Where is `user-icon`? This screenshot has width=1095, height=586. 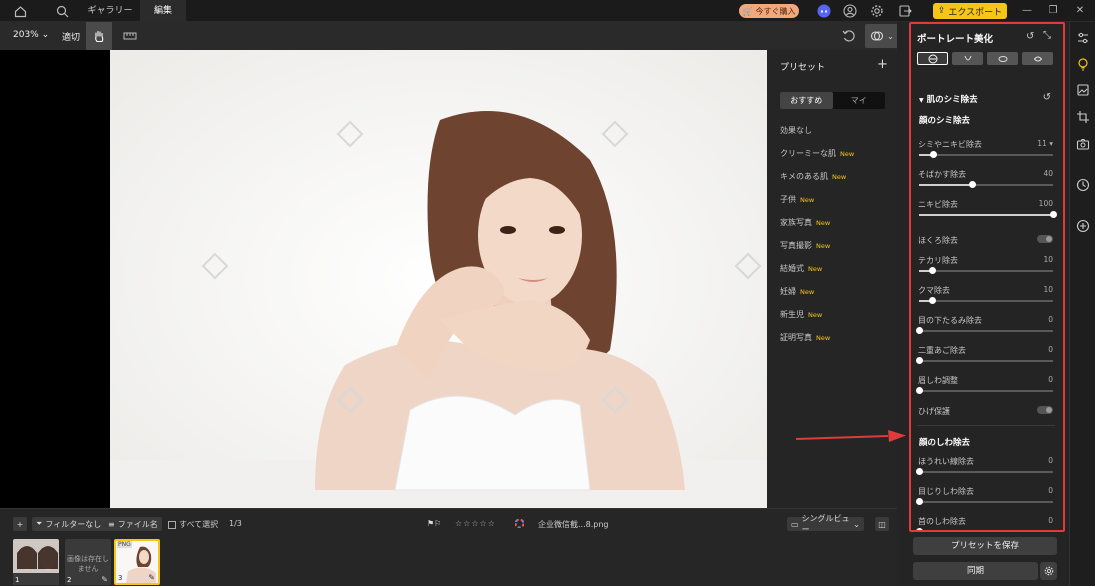
user-icon is located at coordinates (850, 11).